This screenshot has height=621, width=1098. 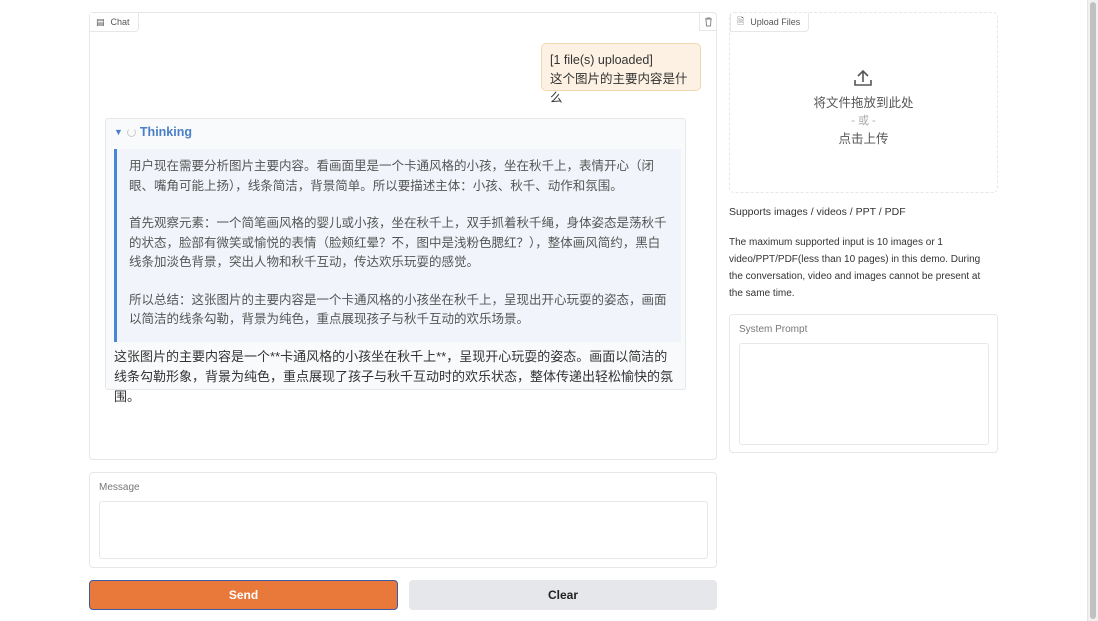 What do you see at coordinates (863, 139) in the screenshot?
I see `click-upload-text: 点击上传` at bounding box center [863, 139].